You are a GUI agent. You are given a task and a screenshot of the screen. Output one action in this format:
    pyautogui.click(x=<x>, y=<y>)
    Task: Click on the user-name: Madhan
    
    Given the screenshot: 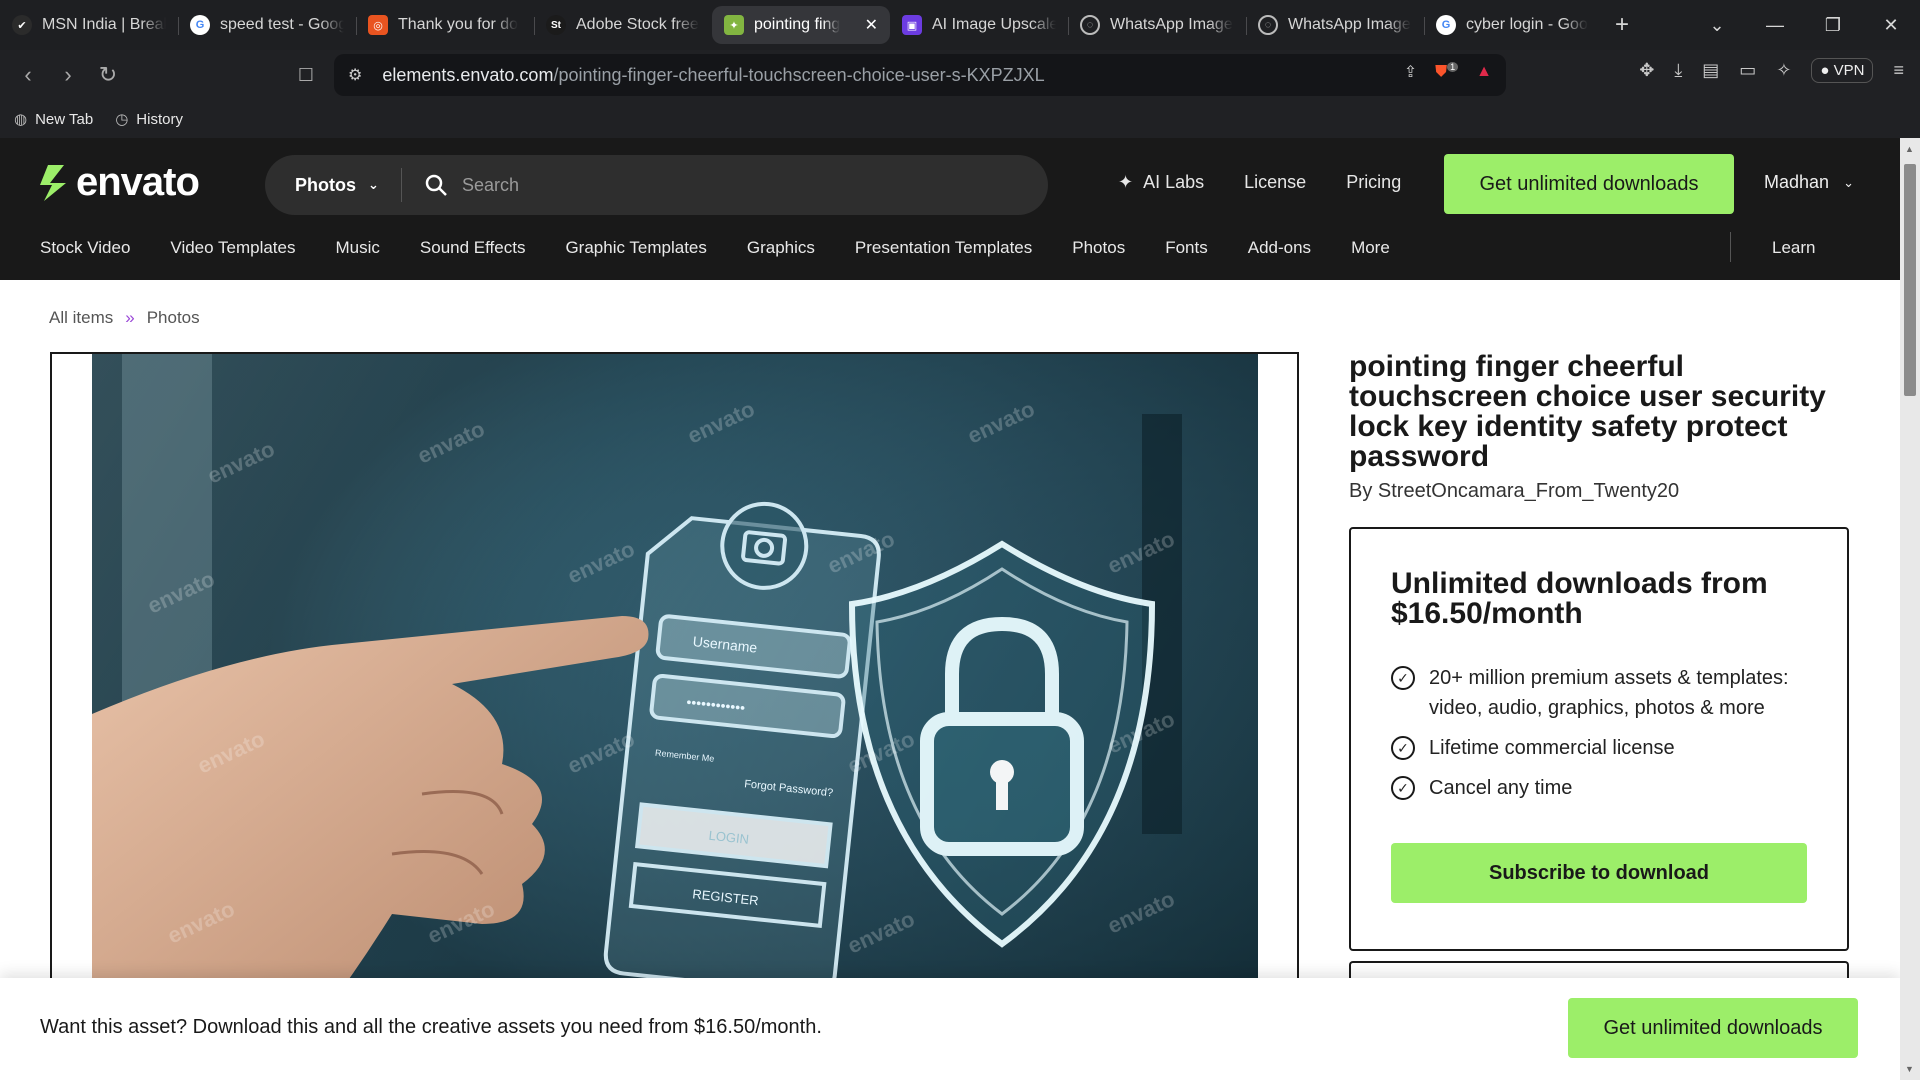 What is the action you would take?
    pyautogui.click(x=1797, y=182)
    